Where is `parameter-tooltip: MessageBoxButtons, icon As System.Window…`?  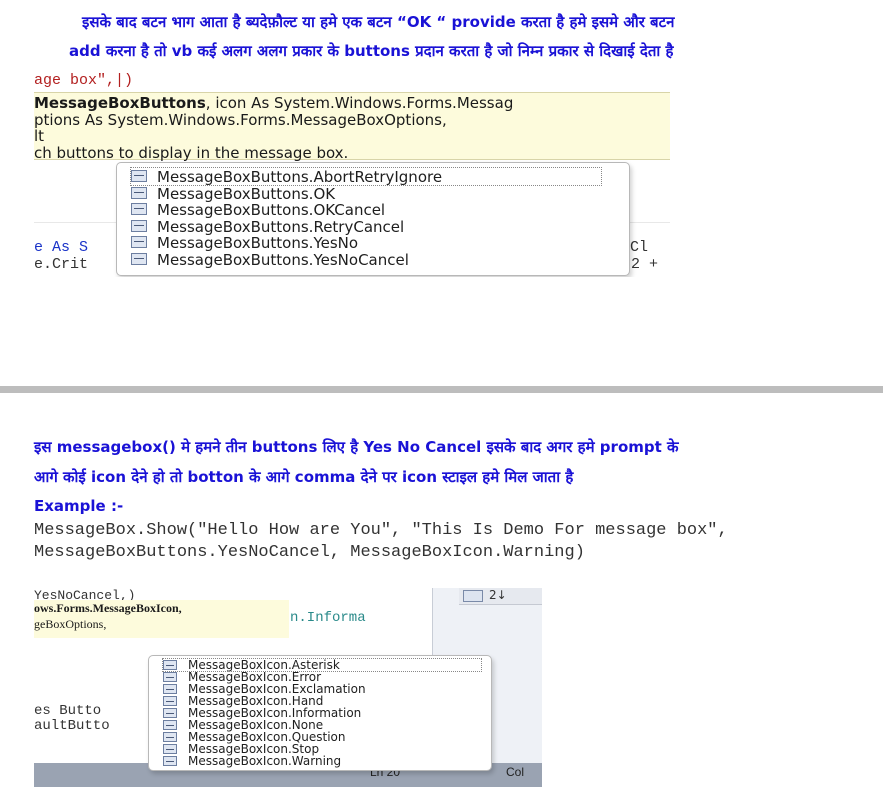
parameter-tooltip: MessageBoxButtons, icon As System.Window… is located at coordinates (352, 127).